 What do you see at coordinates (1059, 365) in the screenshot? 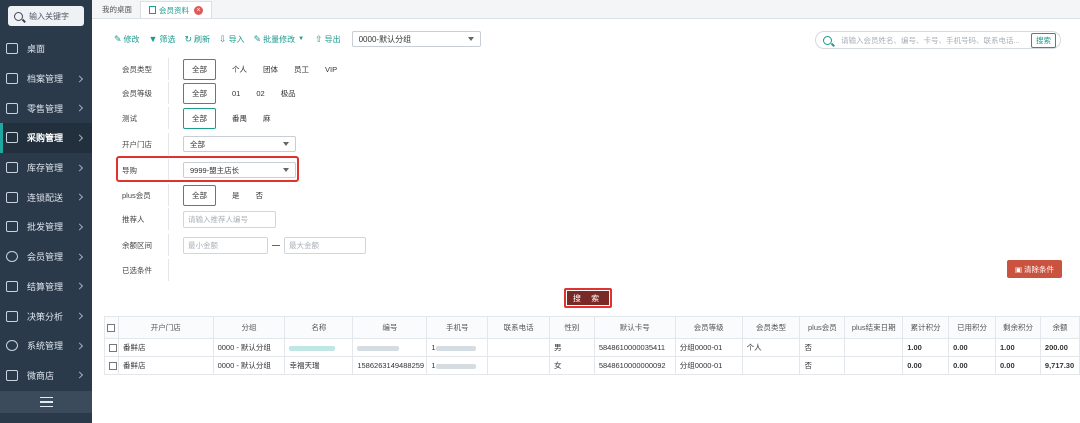
I see `cell-balance: 9,717.30` at bounding box center [1059, 365].